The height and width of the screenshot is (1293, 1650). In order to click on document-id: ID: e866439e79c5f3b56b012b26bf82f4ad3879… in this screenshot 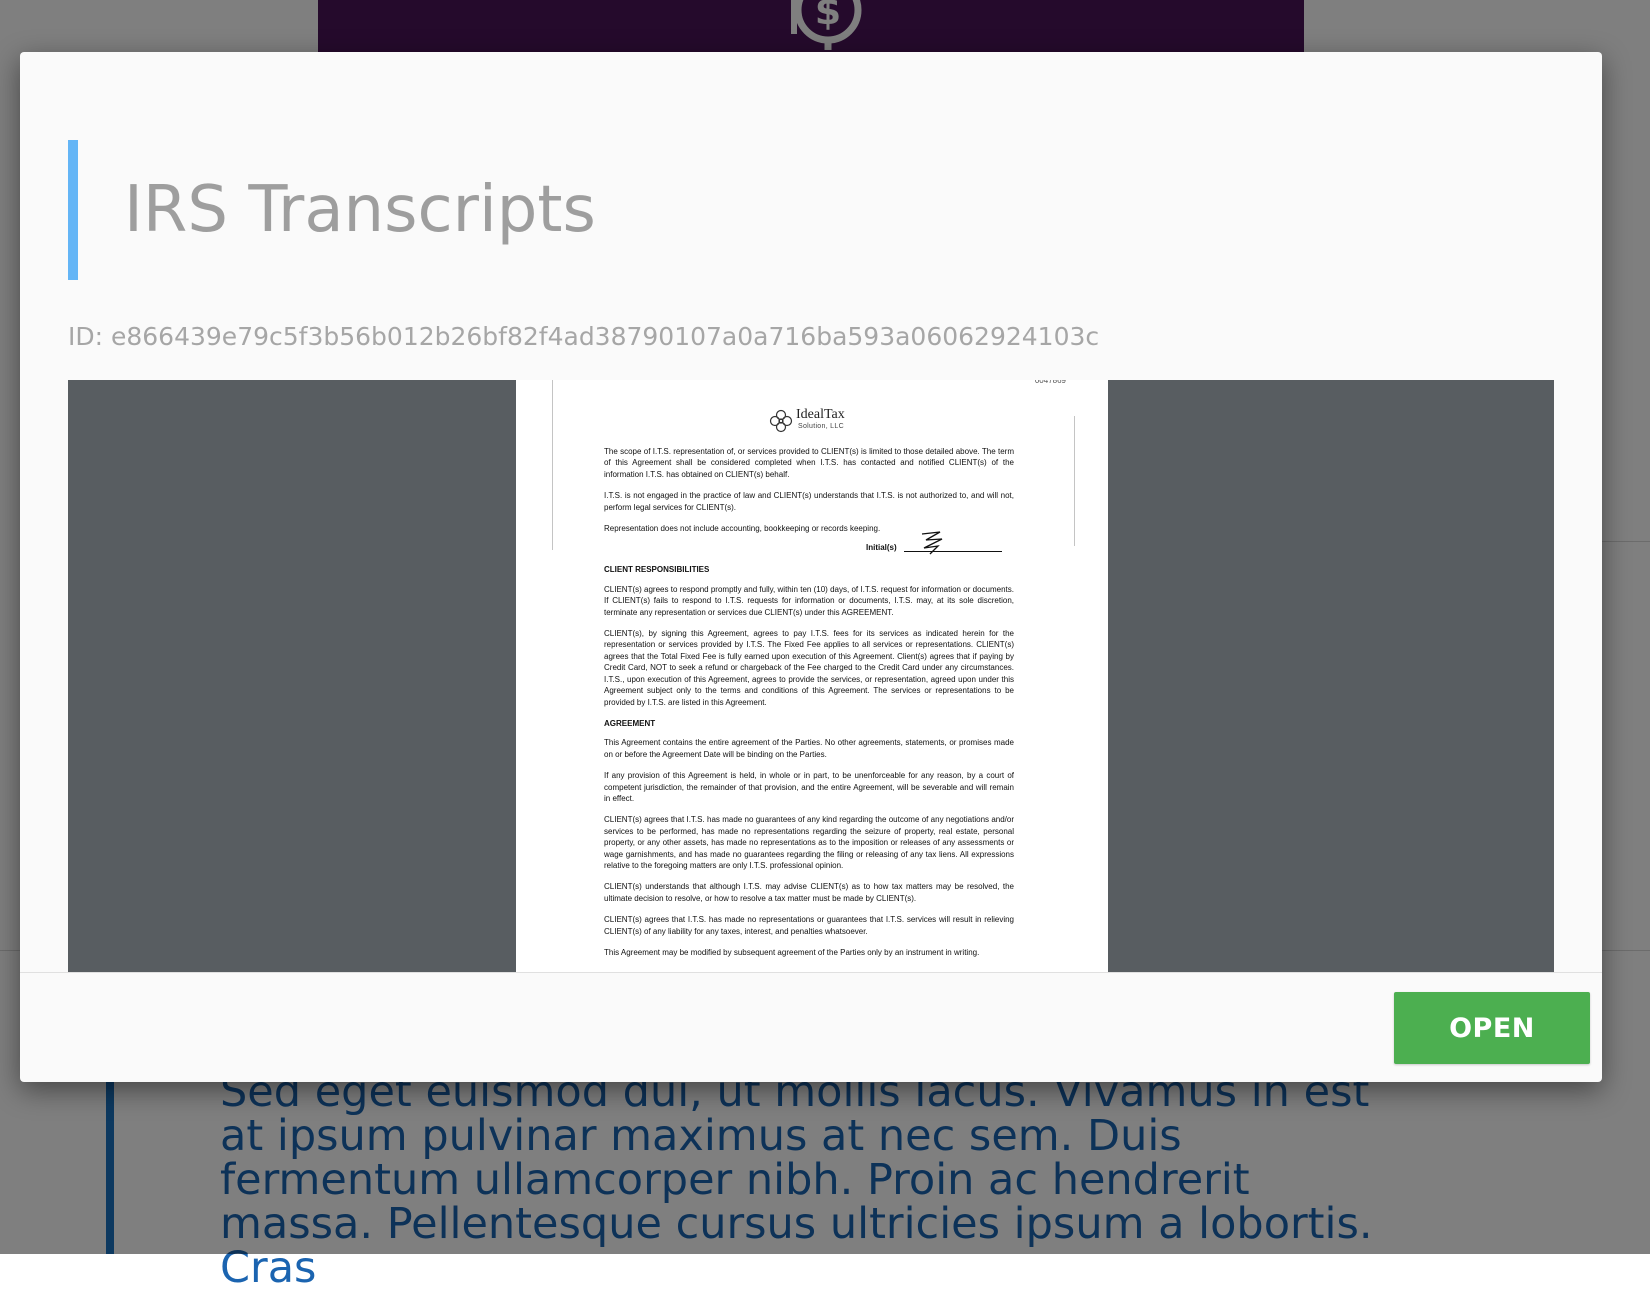, I will do `click(584, 336)`.